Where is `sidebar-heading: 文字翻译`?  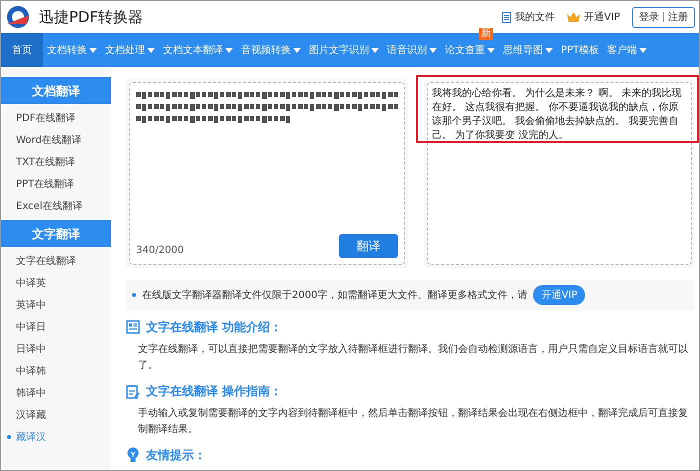 sidebar-heading: 文字翻译 is located at coordinates (56, 233).